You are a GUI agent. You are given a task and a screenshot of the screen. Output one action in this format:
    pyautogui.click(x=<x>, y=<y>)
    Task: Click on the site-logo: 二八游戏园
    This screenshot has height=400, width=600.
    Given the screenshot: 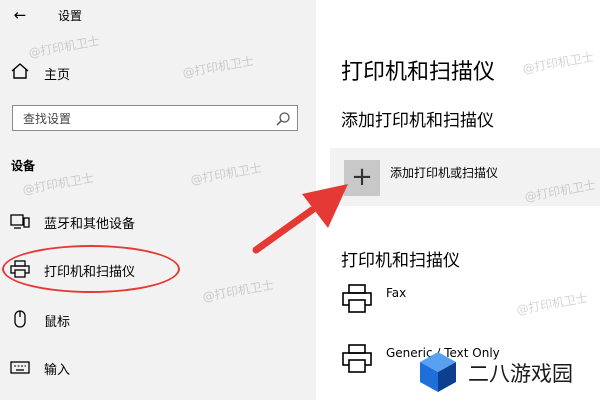 What is the action you would take?
    pyautogui.click(x=505, y=373)
    